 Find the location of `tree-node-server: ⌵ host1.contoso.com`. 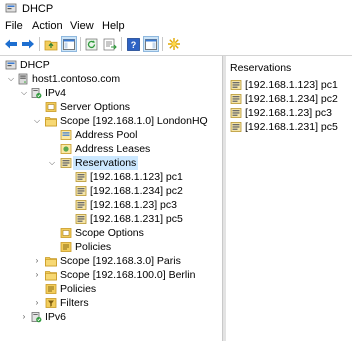

tree-node-server: ⌵ host1.contoso.com is located at coordinates (80, 79).